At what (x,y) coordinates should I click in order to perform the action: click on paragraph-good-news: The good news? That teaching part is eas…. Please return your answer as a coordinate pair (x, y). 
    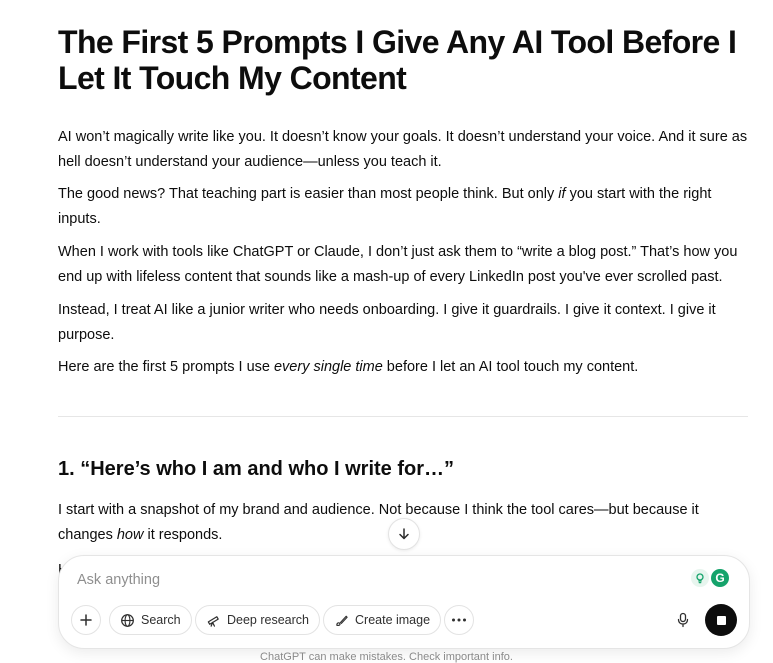
    Looking at the image, I should click on (385, 206).